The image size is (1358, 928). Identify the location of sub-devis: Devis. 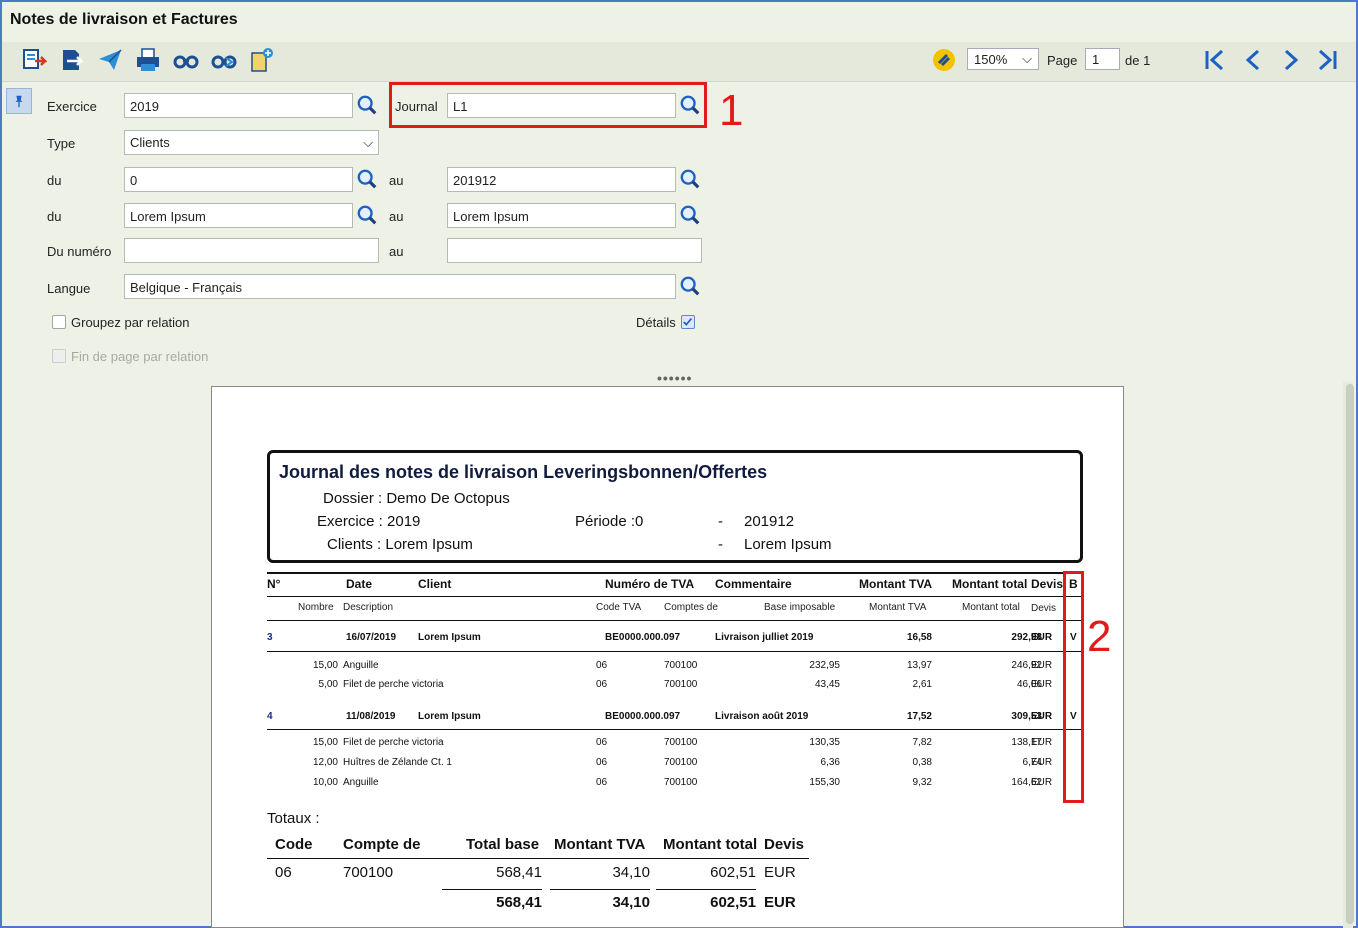
(1044, 608).